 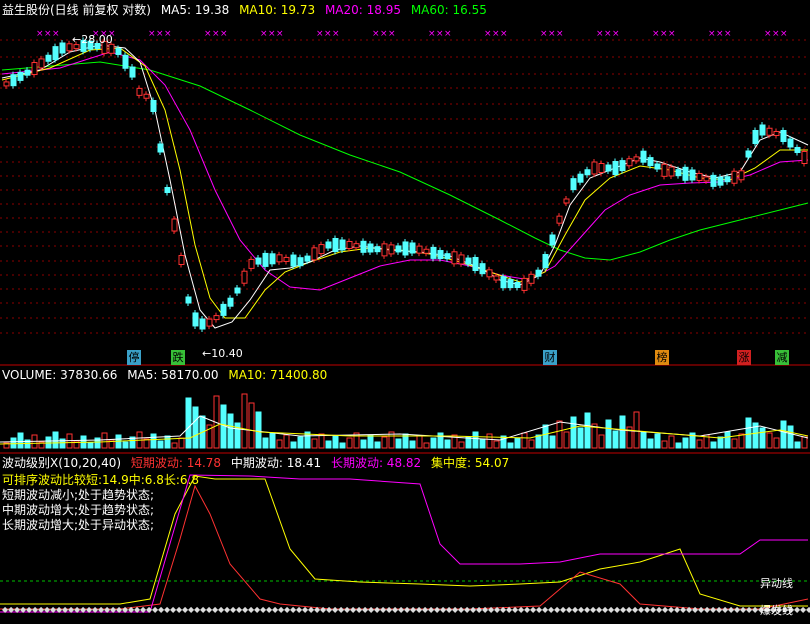 What do you see at coordinates (173, 375) in the screenshot?
I see `volume-ma5: MA5: 58170.00` at bounding box center [173, 375].